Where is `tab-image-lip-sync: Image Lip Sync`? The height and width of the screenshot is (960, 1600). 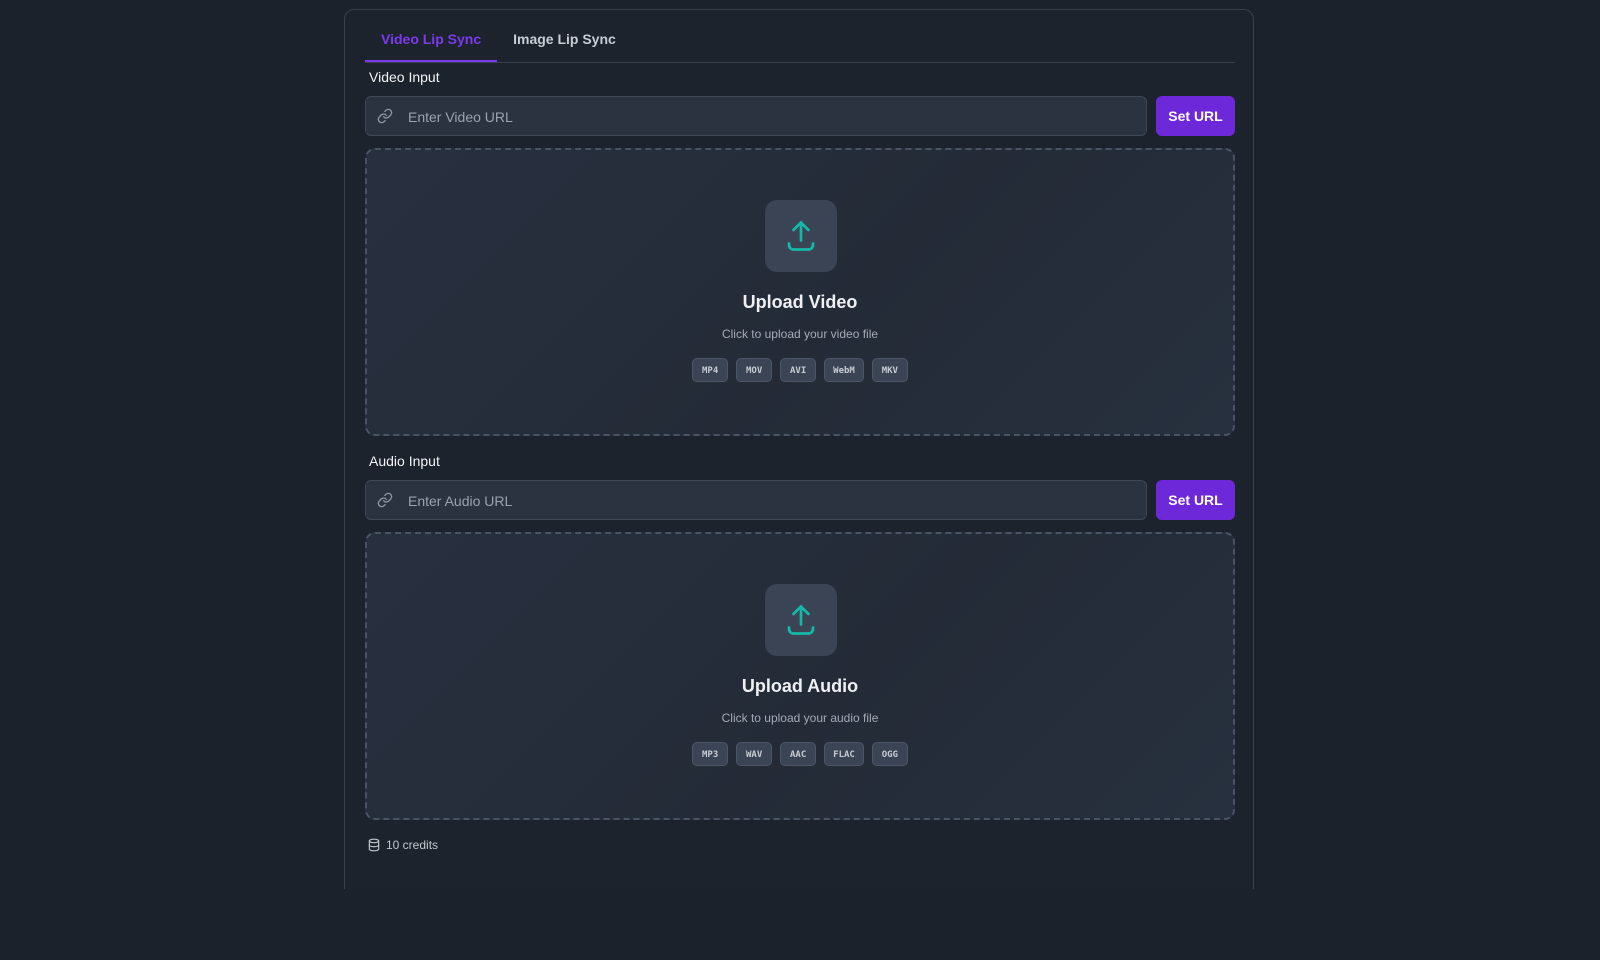
tab-image-lip-sync: Image Lip Sync is located at coordinates (564, 43).